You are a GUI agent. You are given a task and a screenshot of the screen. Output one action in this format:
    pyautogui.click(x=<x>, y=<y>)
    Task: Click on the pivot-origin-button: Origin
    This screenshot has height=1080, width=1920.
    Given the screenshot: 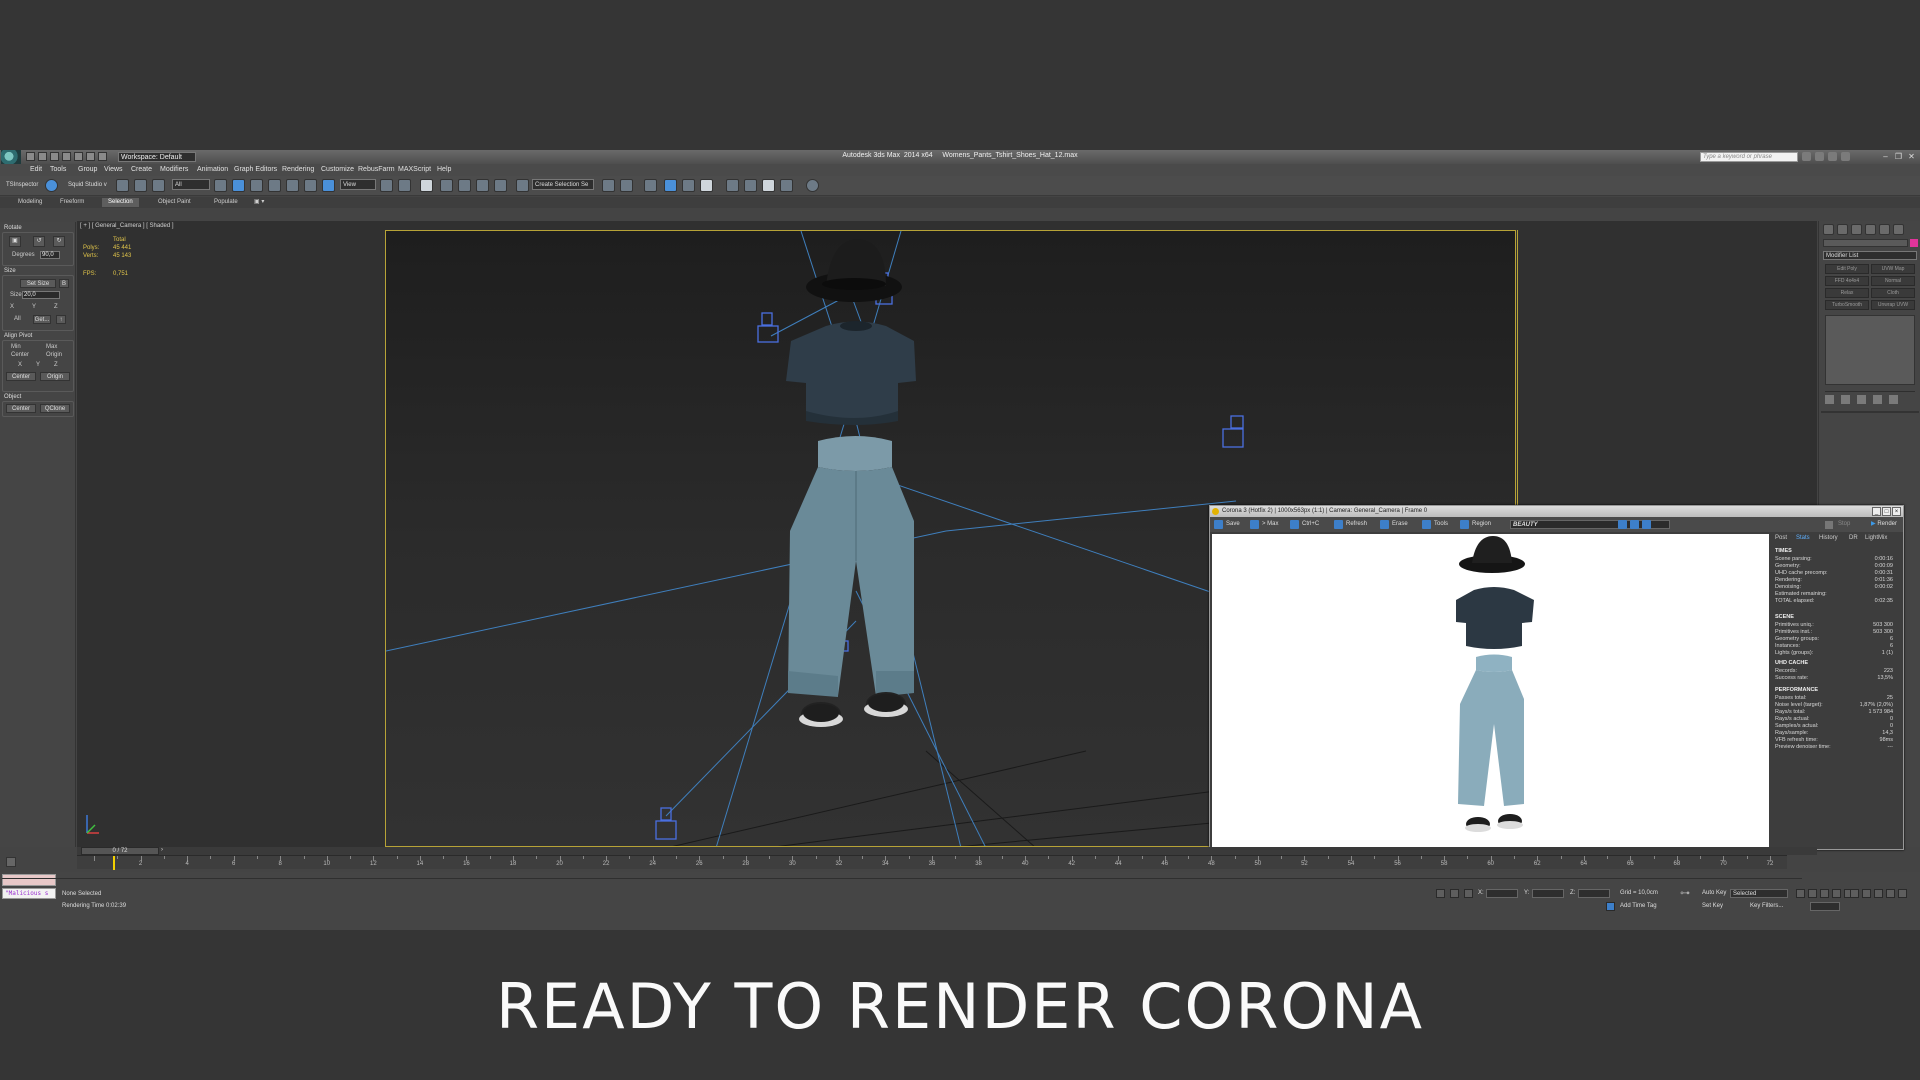 What is the action you would take?
    pyautogui.click(x=55, y=376)
    